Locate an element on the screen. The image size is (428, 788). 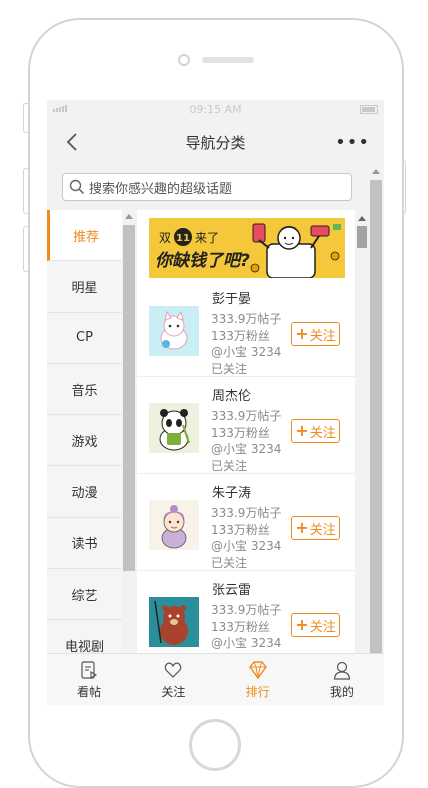
category-item-music: 音乐 is located at coordinates (84, 390).